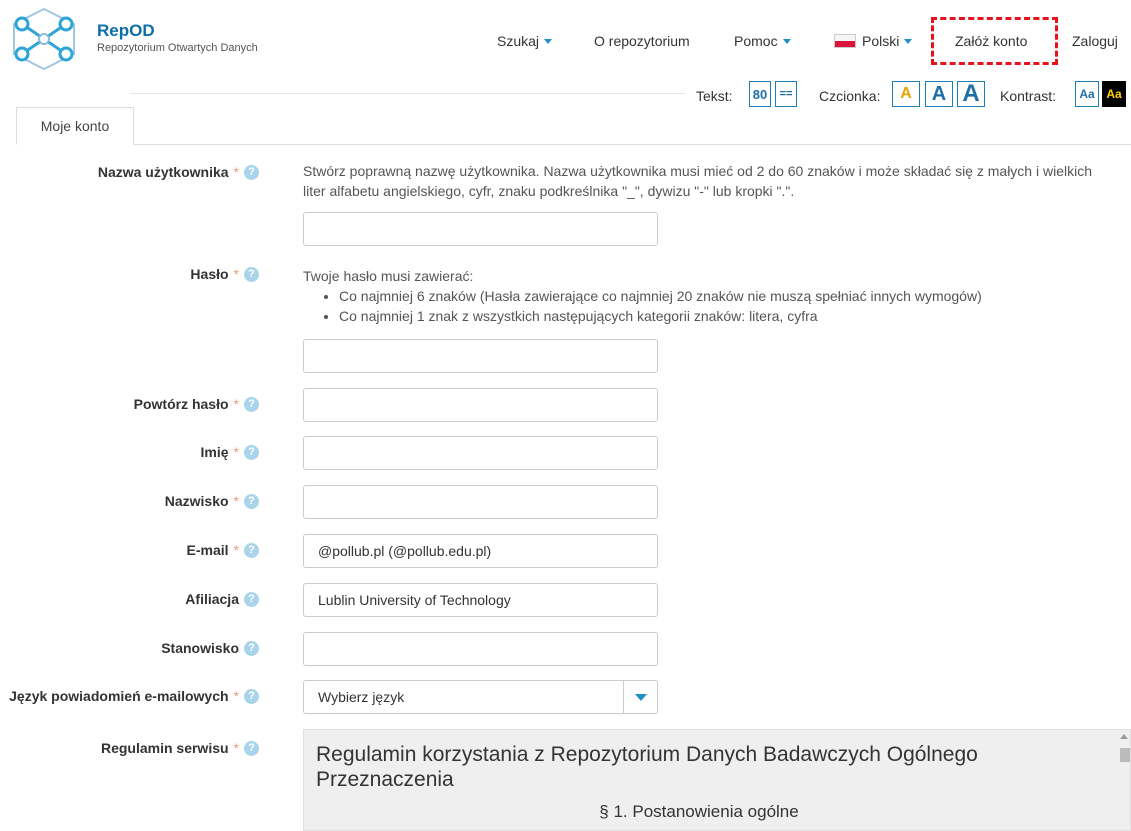  I want to click on position-label: Stanowisko?, so click(210, 648).